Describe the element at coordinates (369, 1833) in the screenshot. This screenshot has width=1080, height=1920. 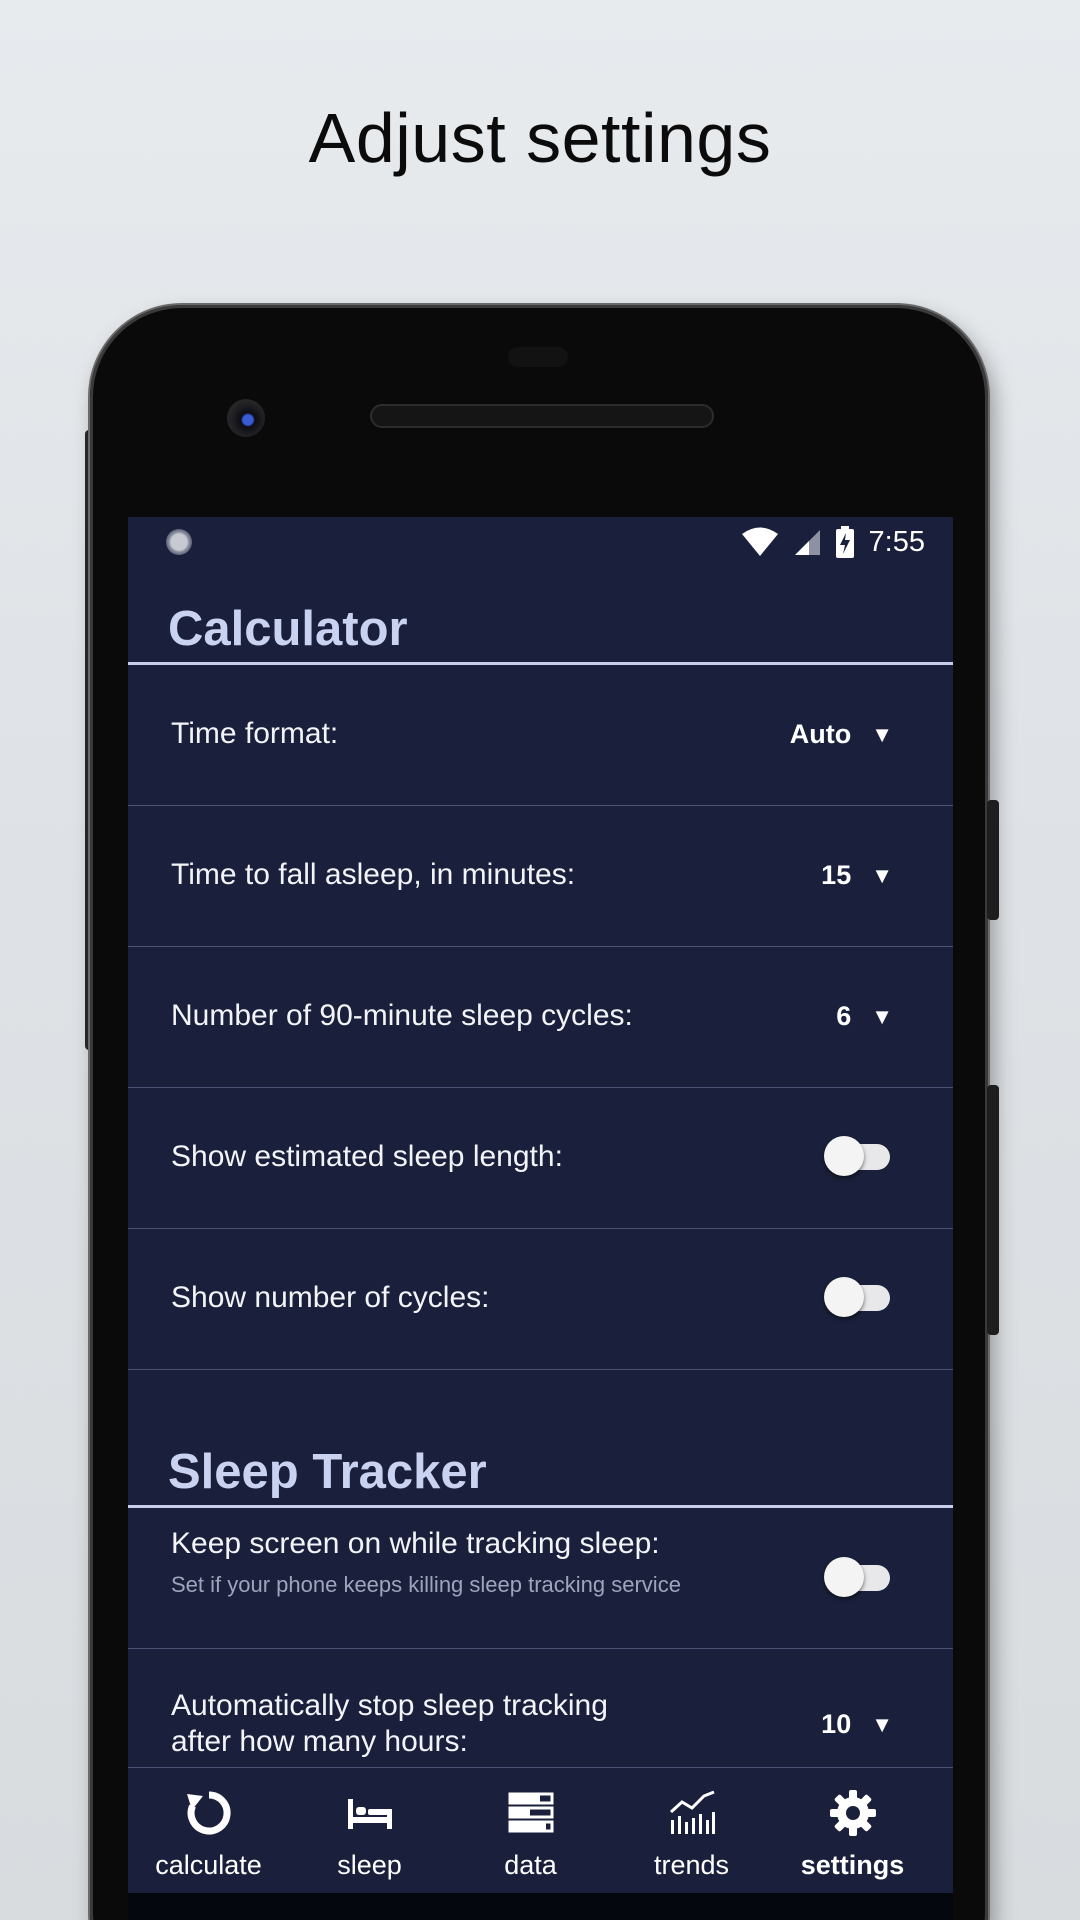
I see `nav-sleep: sleep` at that location.